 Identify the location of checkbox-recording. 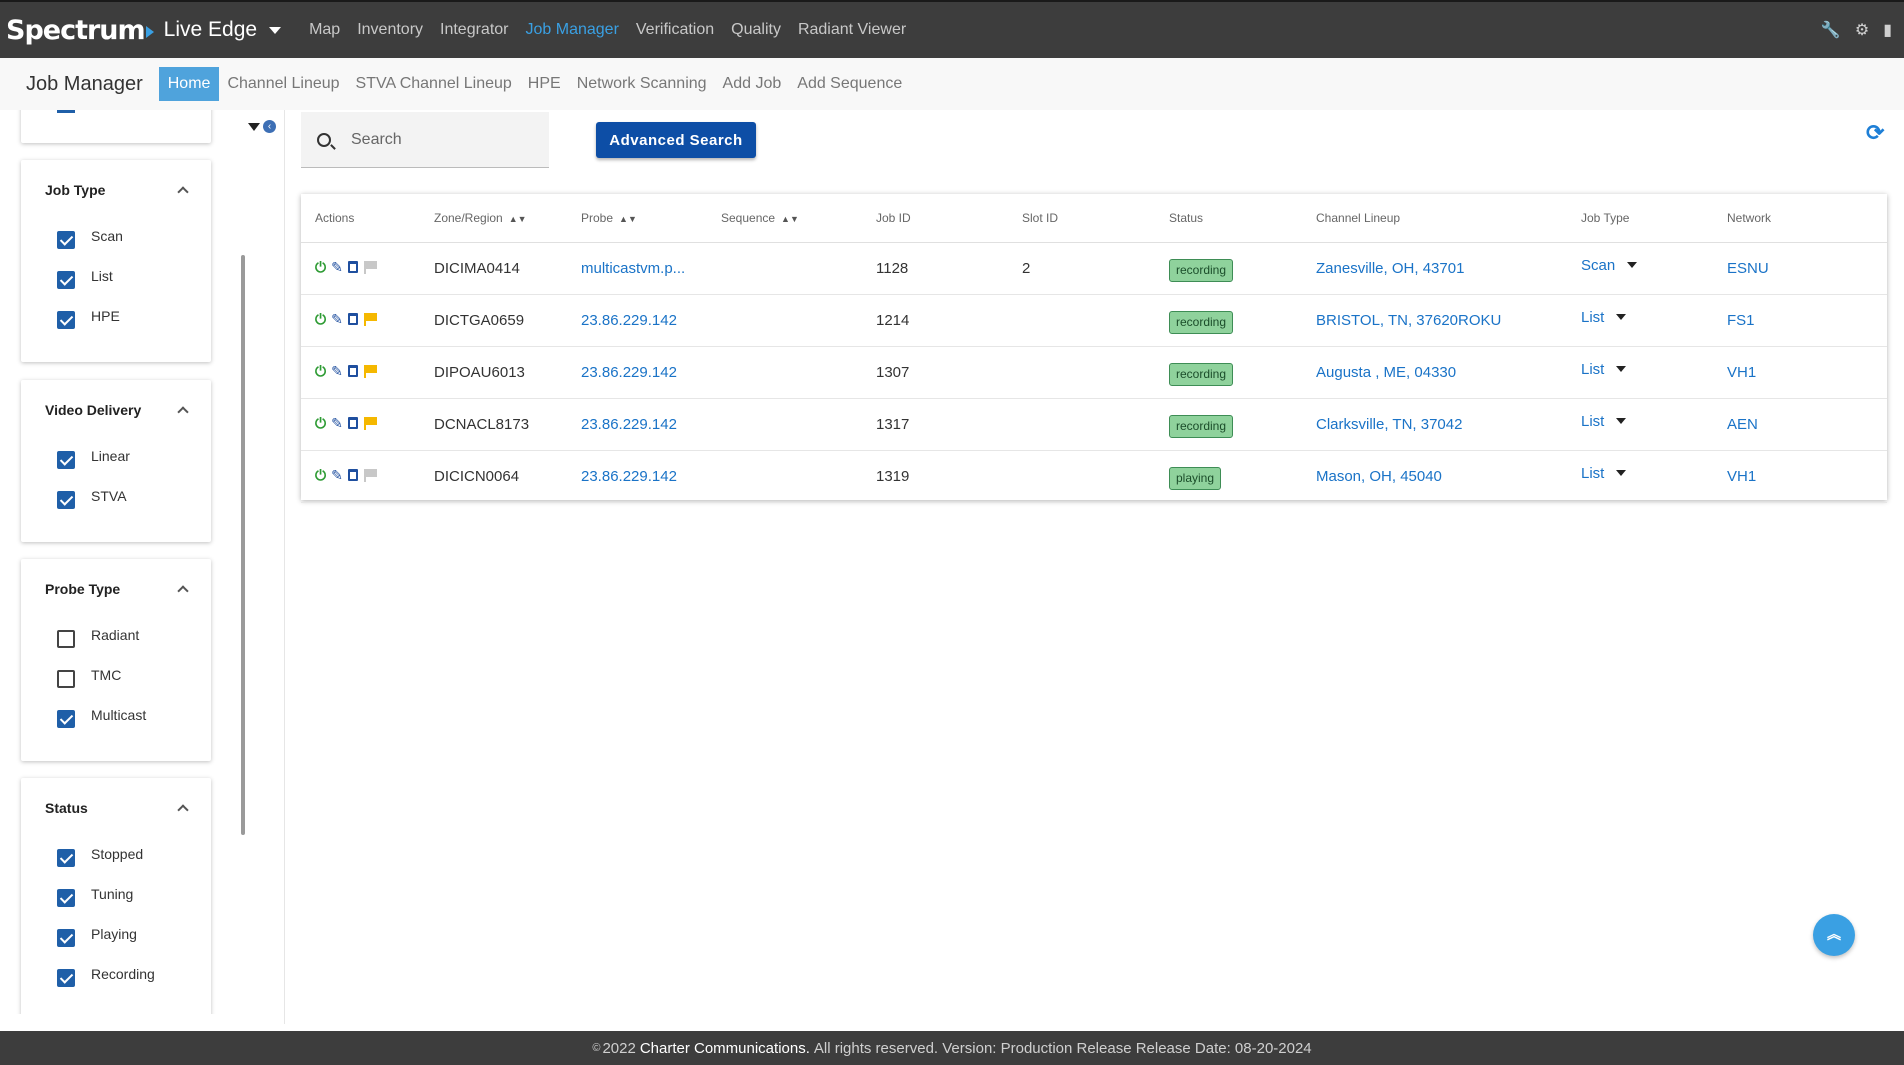
(66, 978).